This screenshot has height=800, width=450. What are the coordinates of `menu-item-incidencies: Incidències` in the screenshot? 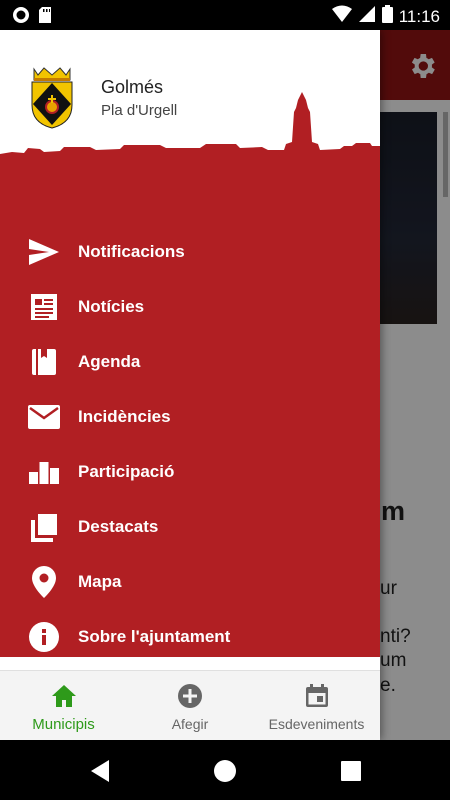 It's located at (190, 416).